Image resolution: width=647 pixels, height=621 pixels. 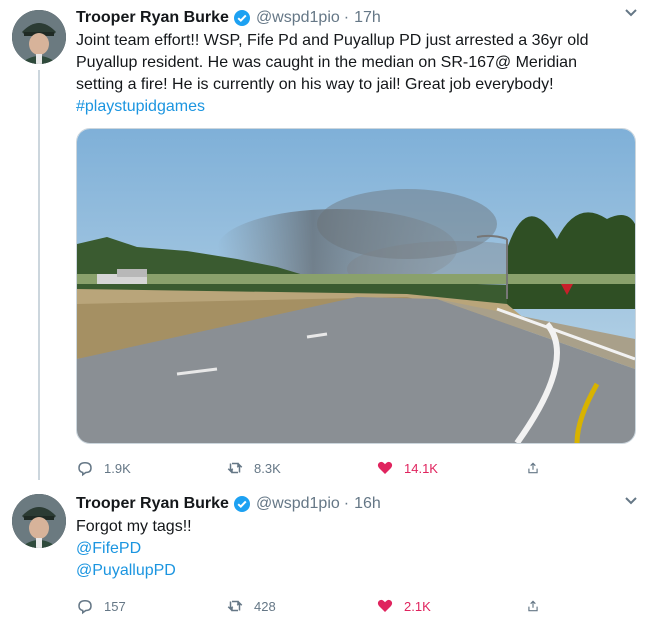 I want to click on timestamp: 17h, so click(x=367, y=18).